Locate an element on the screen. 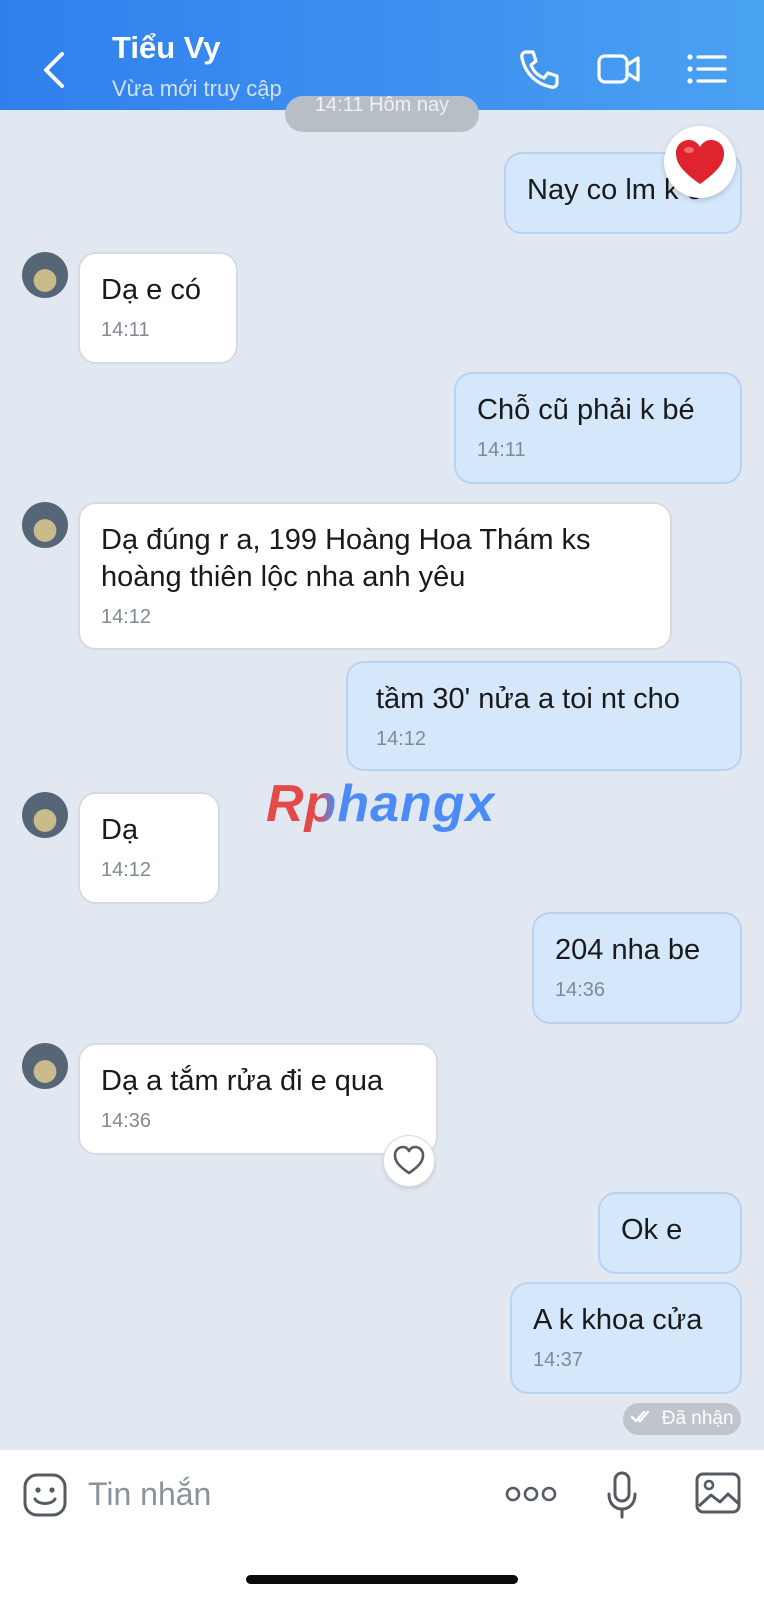 Image resolution: width=764 pixels, height=1600 pixels. message-bubble-outgoing: 204 nha be 14:36 is located at coordinates (637, 968).